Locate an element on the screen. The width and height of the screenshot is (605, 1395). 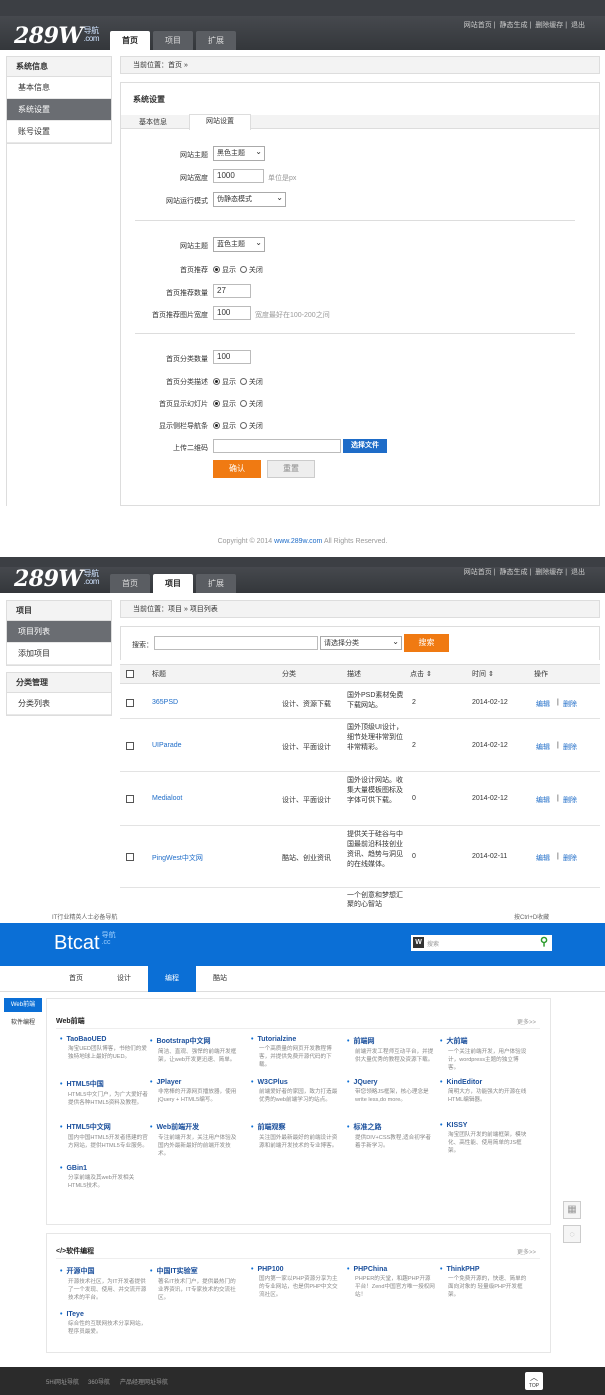
row-title: 365PSD is located at coordinates (165, 702).